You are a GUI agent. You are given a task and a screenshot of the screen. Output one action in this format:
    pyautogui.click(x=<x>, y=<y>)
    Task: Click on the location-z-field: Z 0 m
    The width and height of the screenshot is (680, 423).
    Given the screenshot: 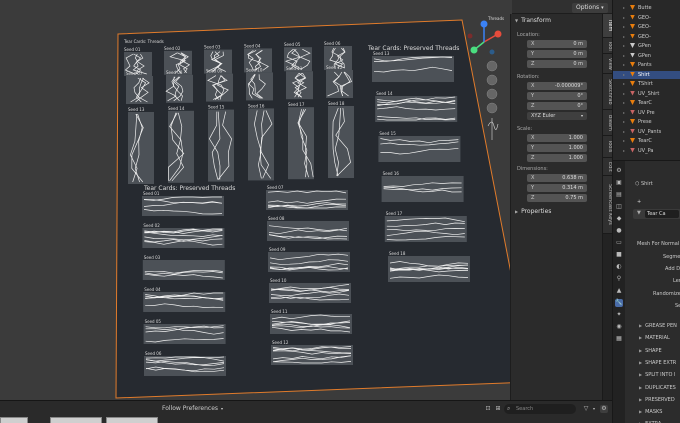 What is the action you would take?
    pyautogui.click(x=557, y=64)
    